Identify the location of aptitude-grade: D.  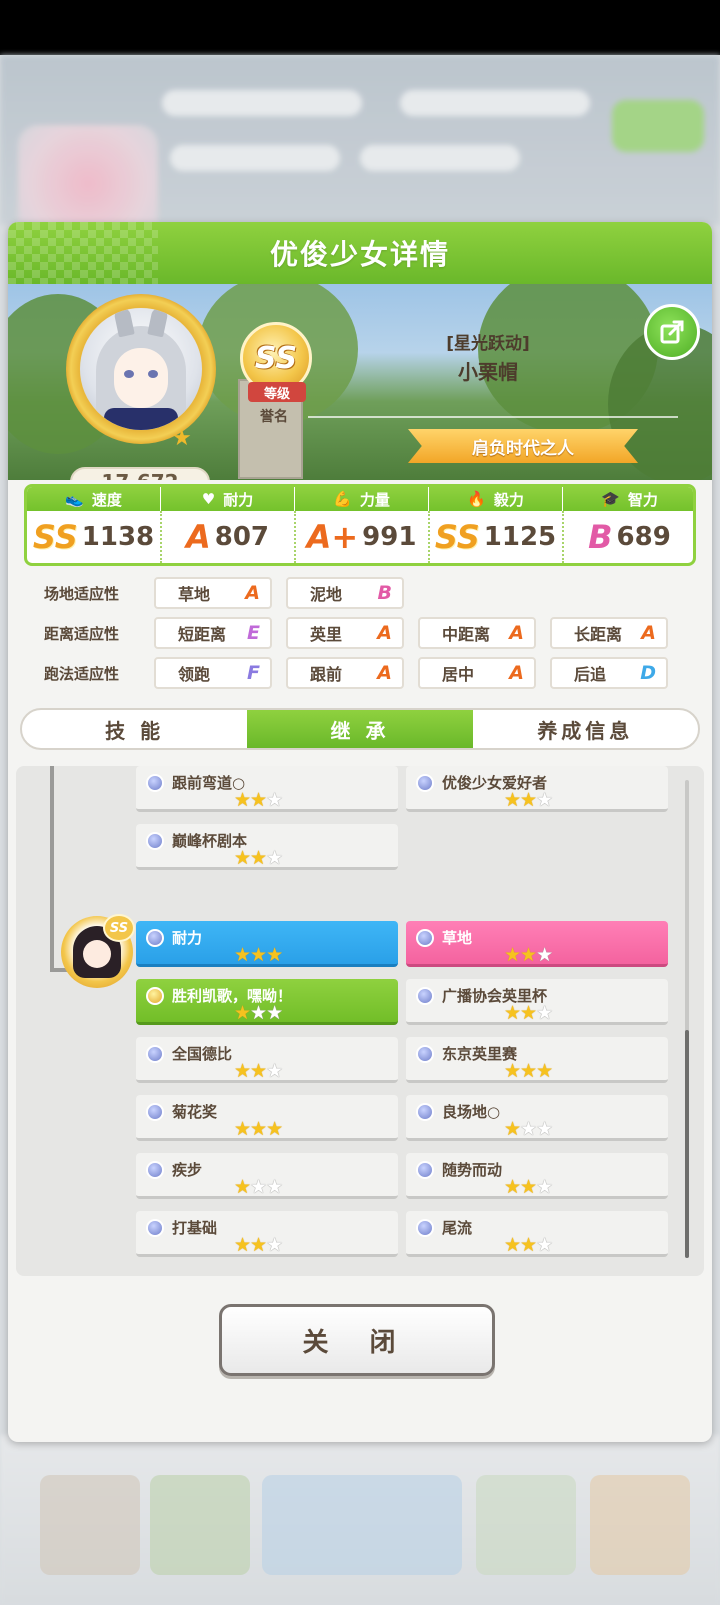
(648, 673).